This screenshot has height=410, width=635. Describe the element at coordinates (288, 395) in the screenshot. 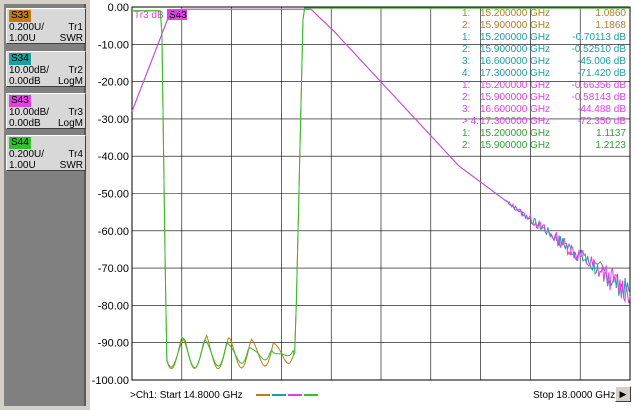

I see `trace-legend` at that location.